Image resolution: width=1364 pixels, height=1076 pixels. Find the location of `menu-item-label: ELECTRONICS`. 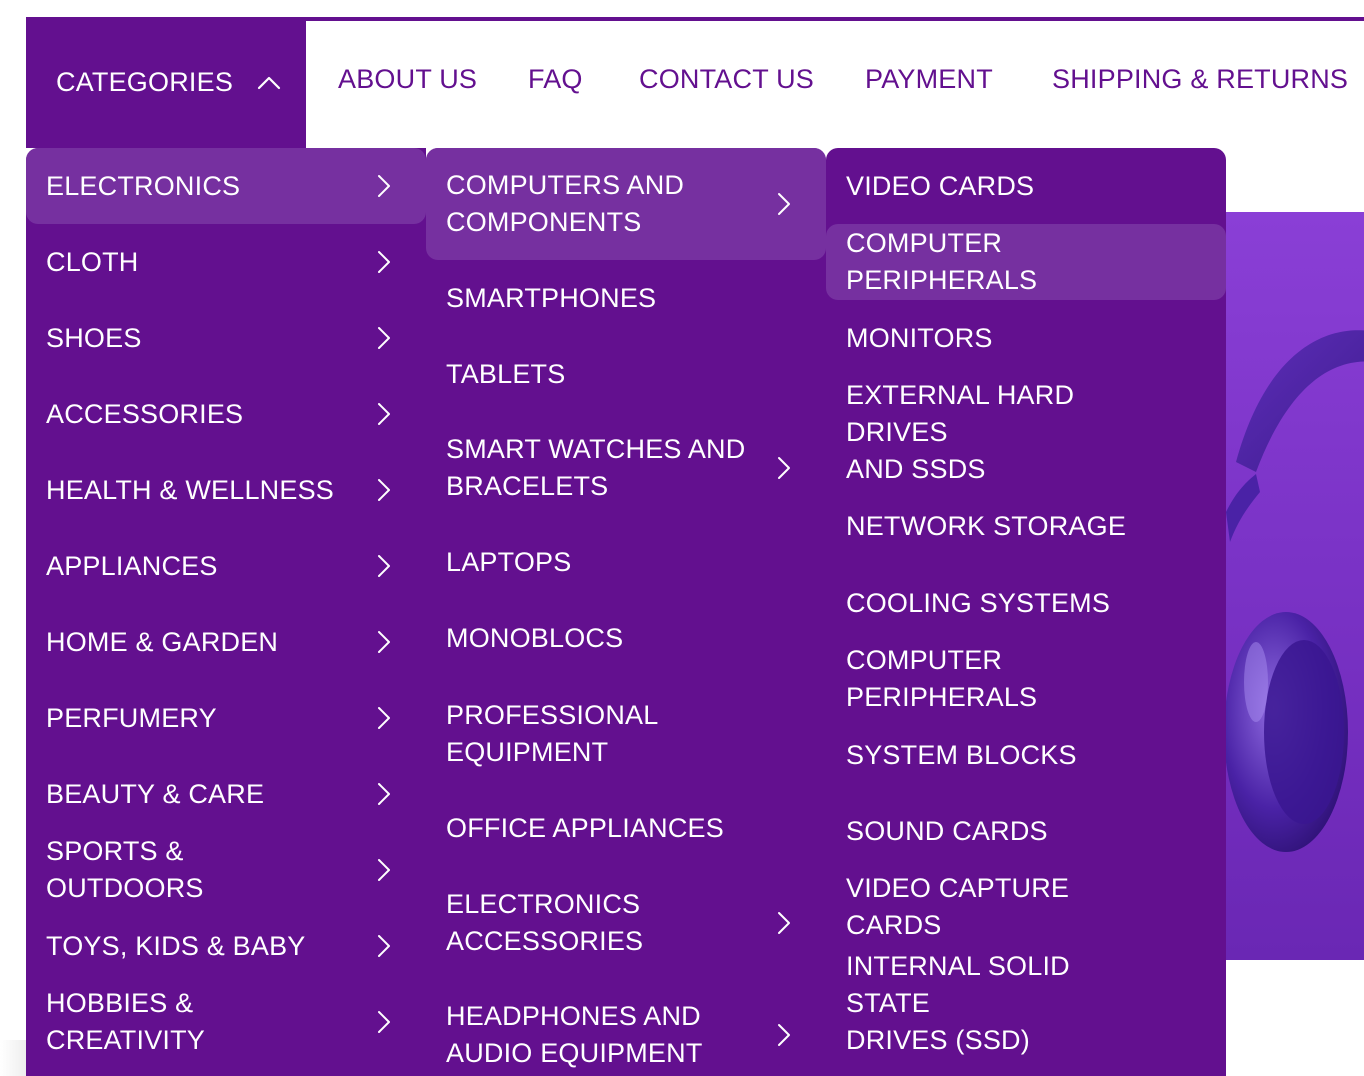

menu-item-label: ELECTRONICS is located at coordinates (143, 186).